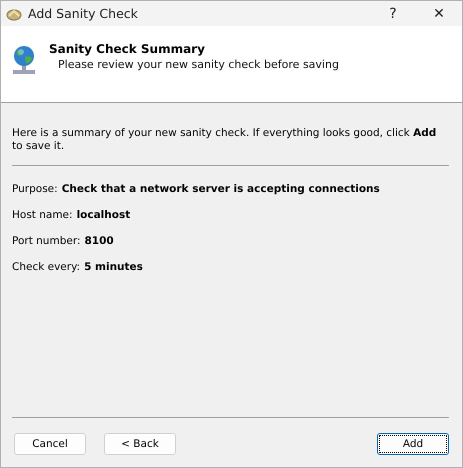 This screenshot has height=468, width=463. What do you see at coordinates (439, 13) in the screenshot?
I see `close-button: ✕` at bounding box center [439, 13].